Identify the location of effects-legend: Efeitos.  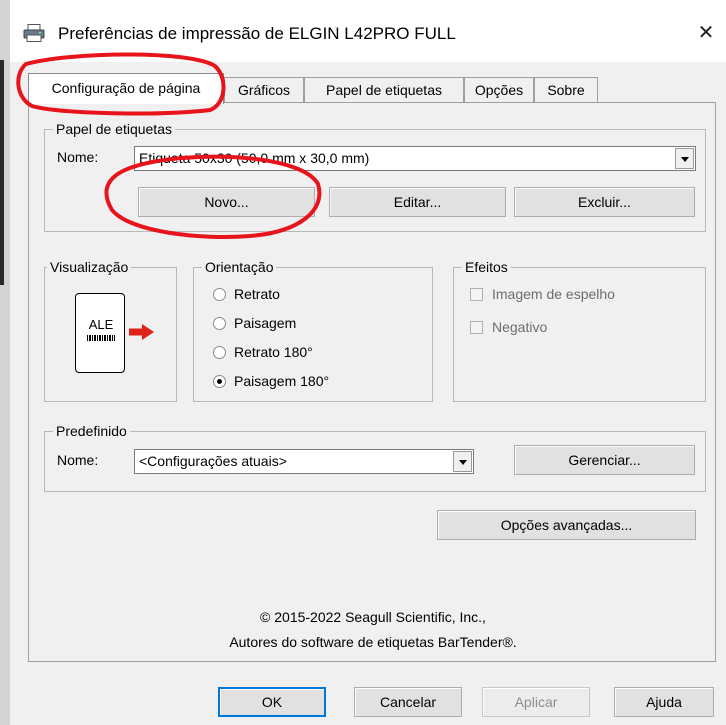
(486, 267).